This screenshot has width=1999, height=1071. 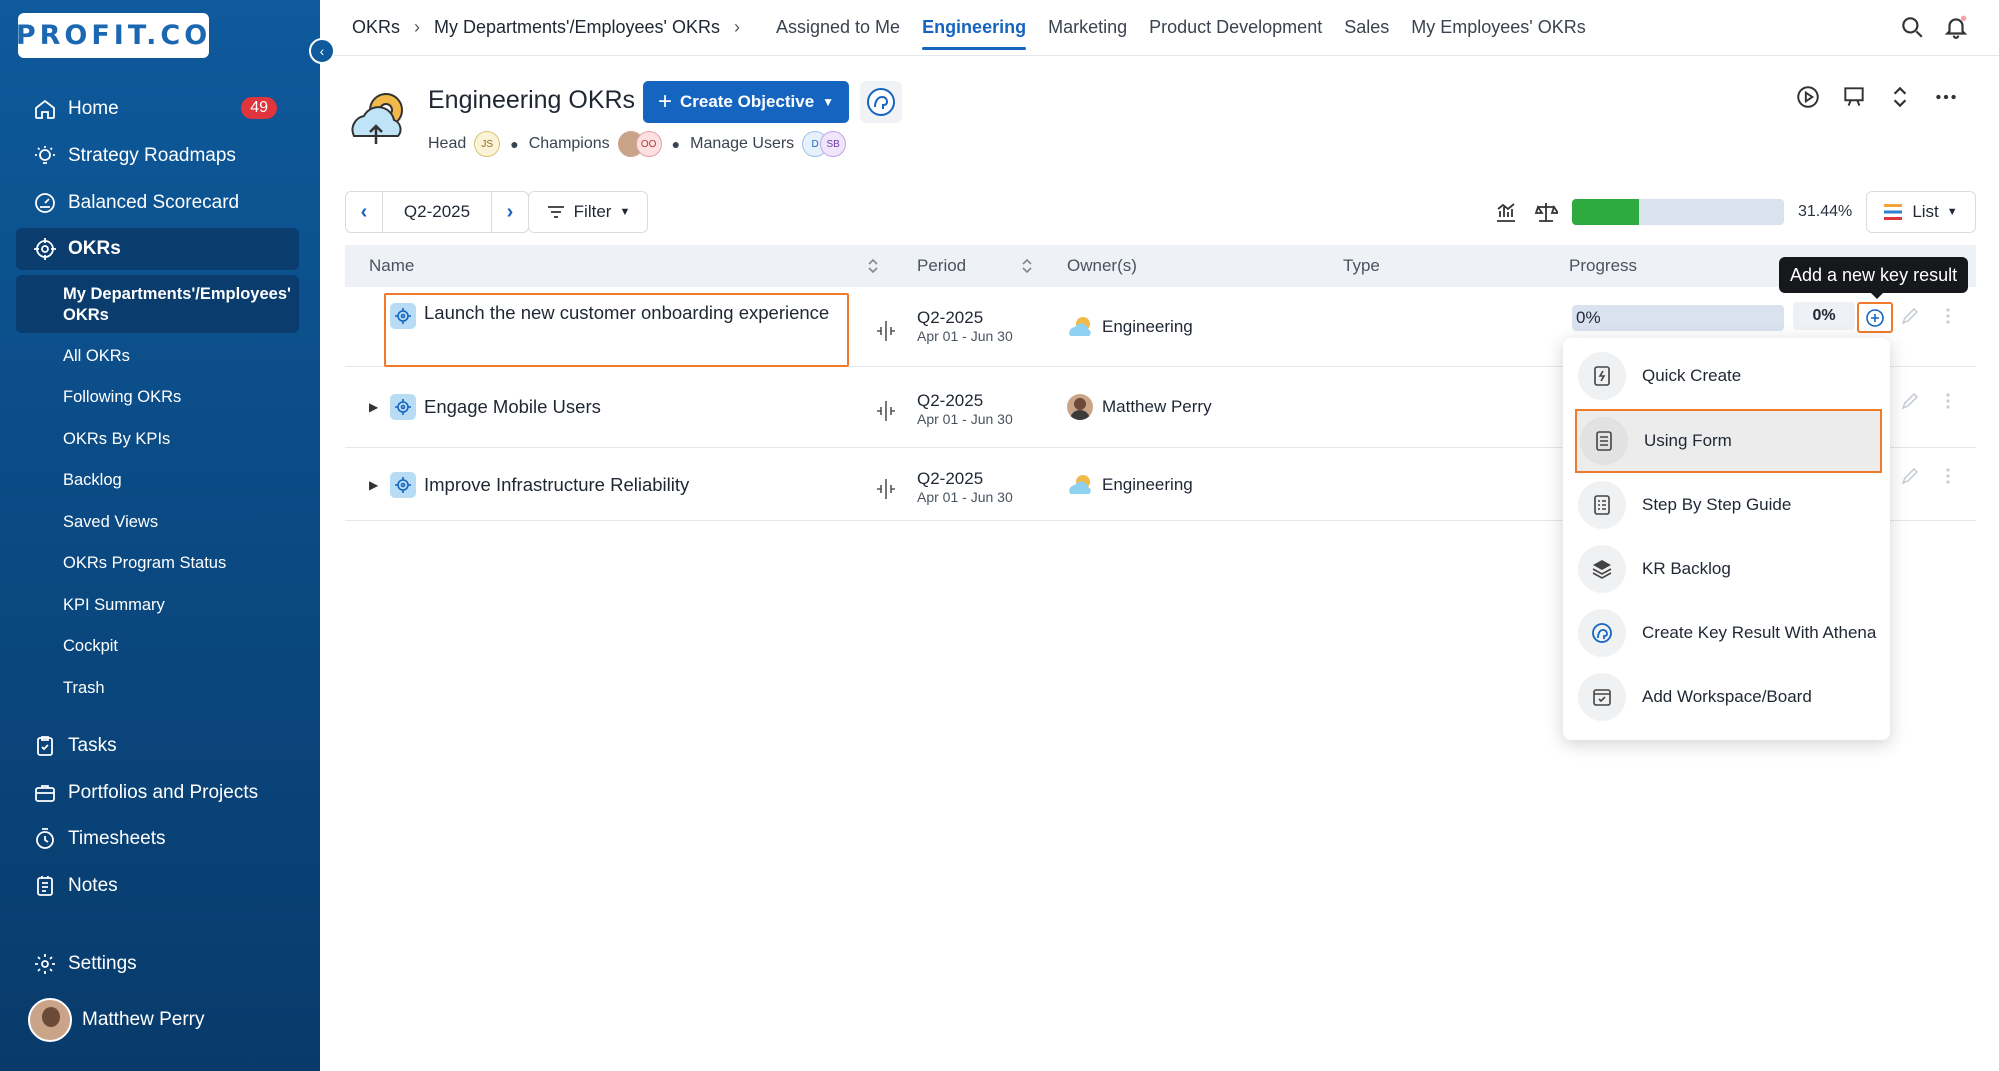 What do you see at coordinates (92, 480) in the screenshot?
I see `sidebar-subitem-backlog: Backlog` at bounding box center [92, 480].